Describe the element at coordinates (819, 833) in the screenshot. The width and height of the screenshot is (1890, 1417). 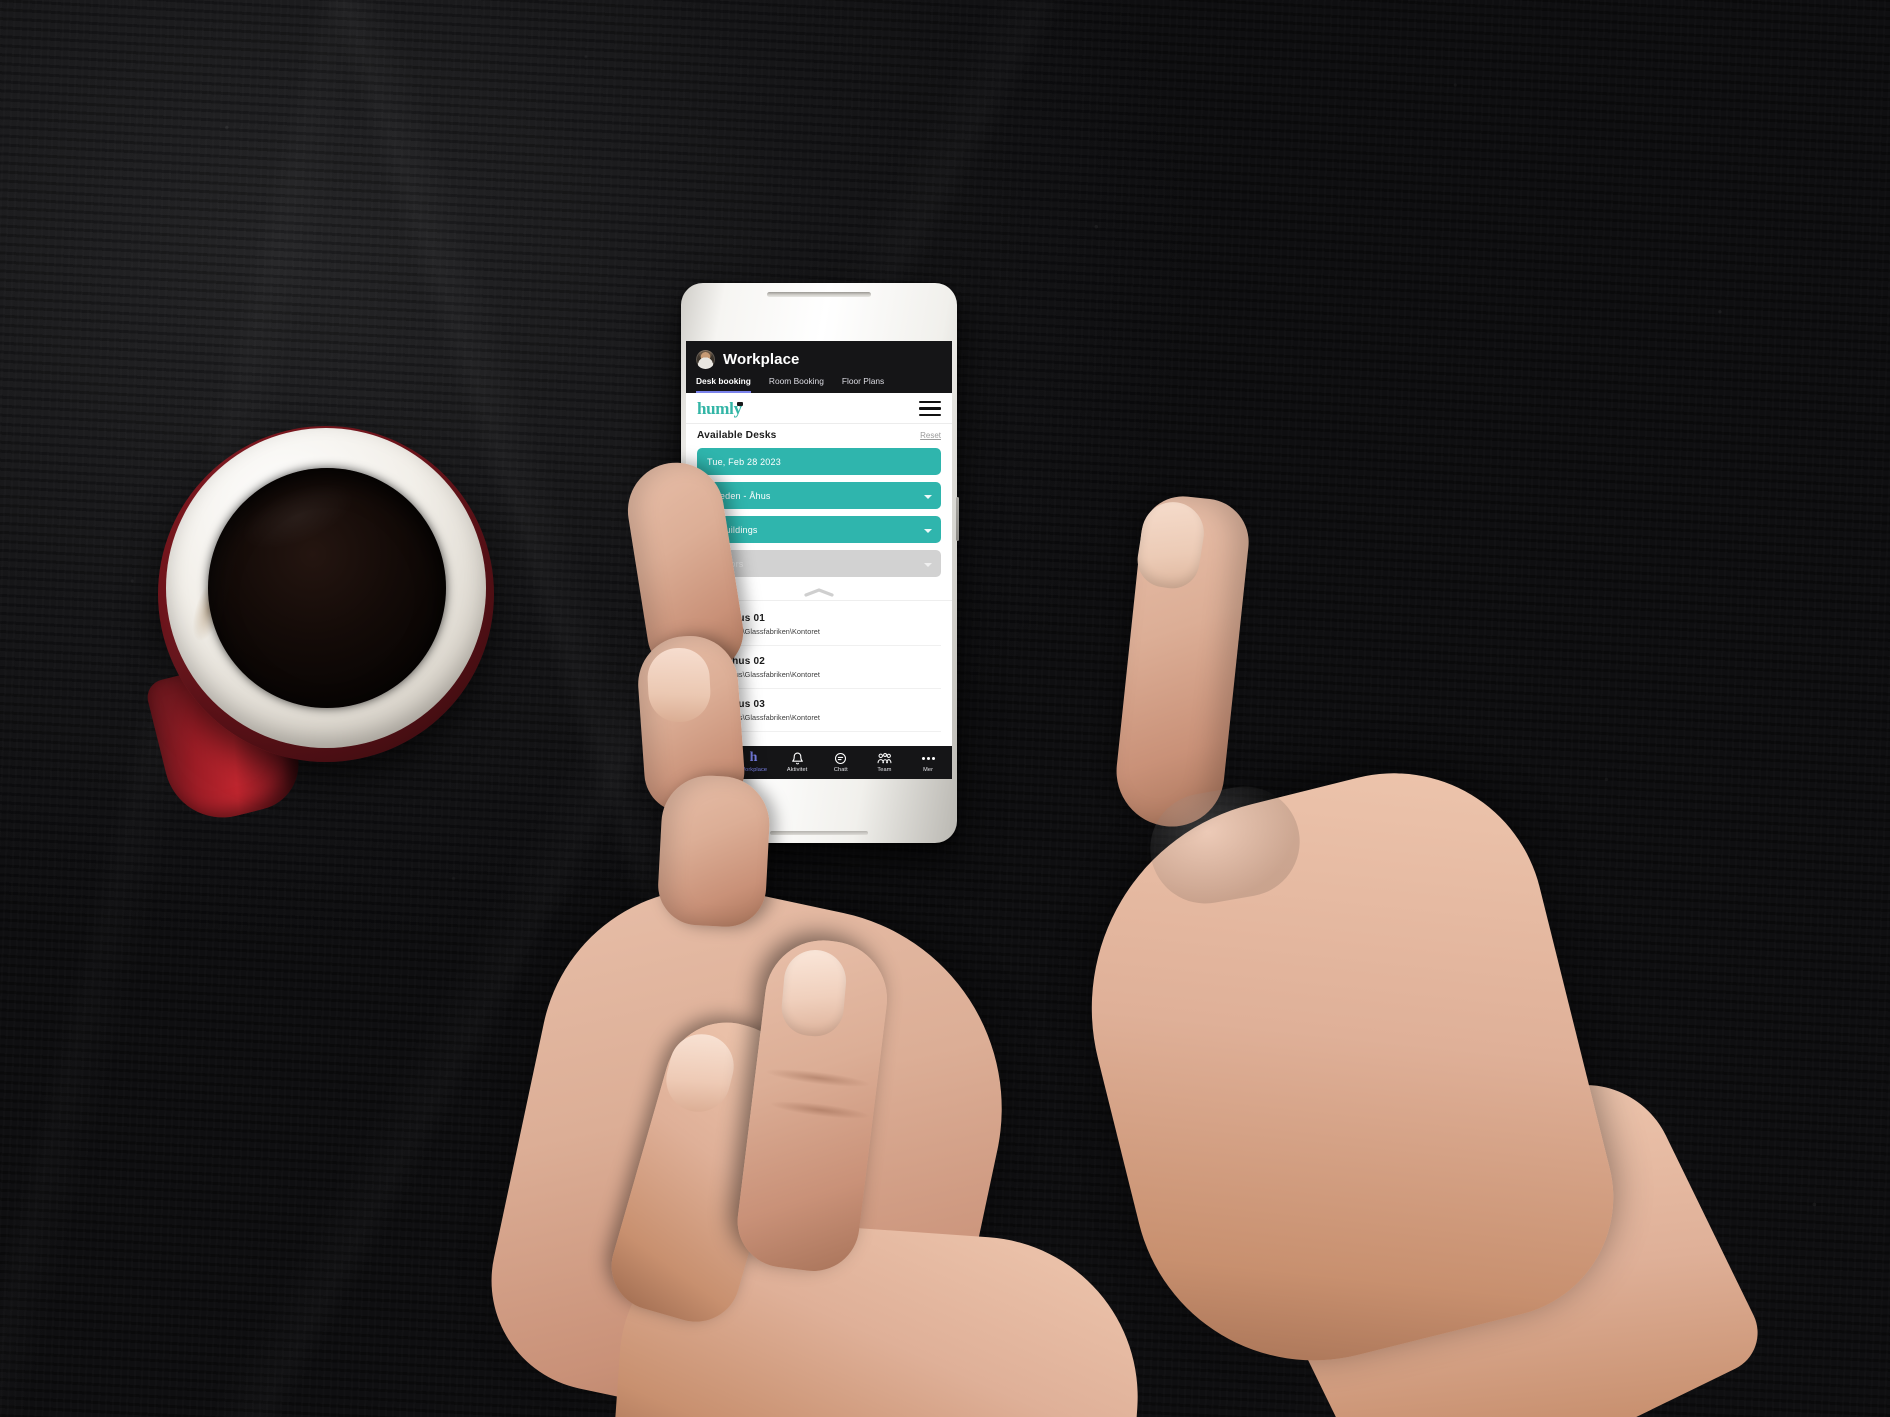
I see `phone-bottom-slot` at that location.